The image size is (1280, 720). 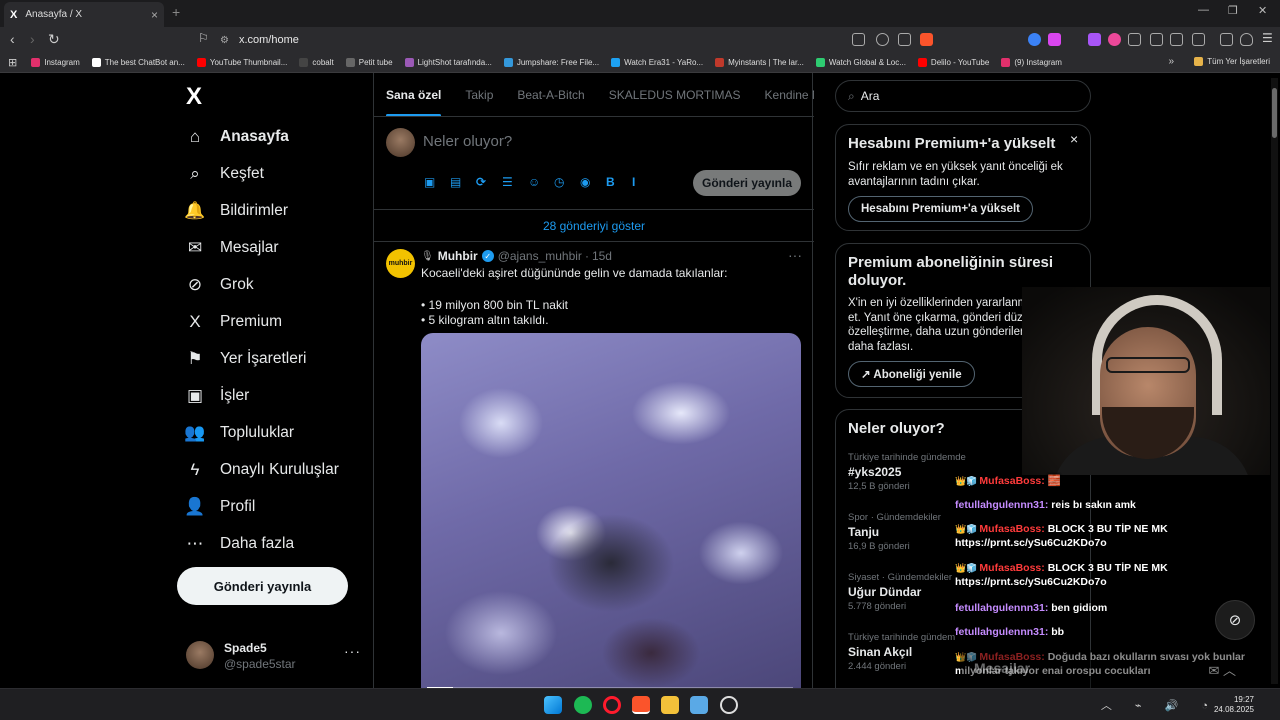 What do you see at coordinates (882, 39) in the screenshot?
I see `zoom-icon` at bounding box center [882, 39].